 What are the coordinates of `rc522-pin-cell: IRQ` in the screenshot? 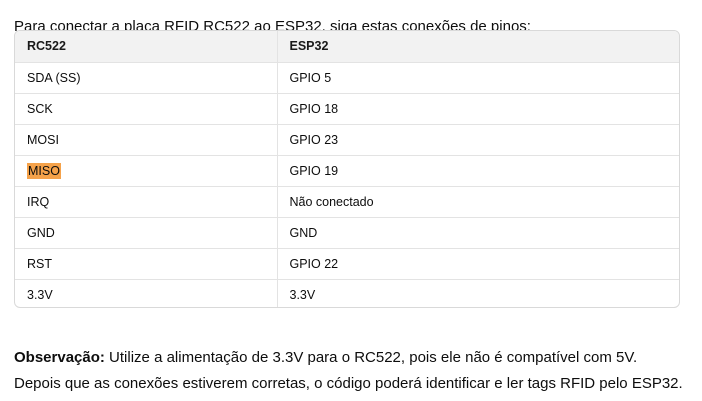 It's located at (146, 202).